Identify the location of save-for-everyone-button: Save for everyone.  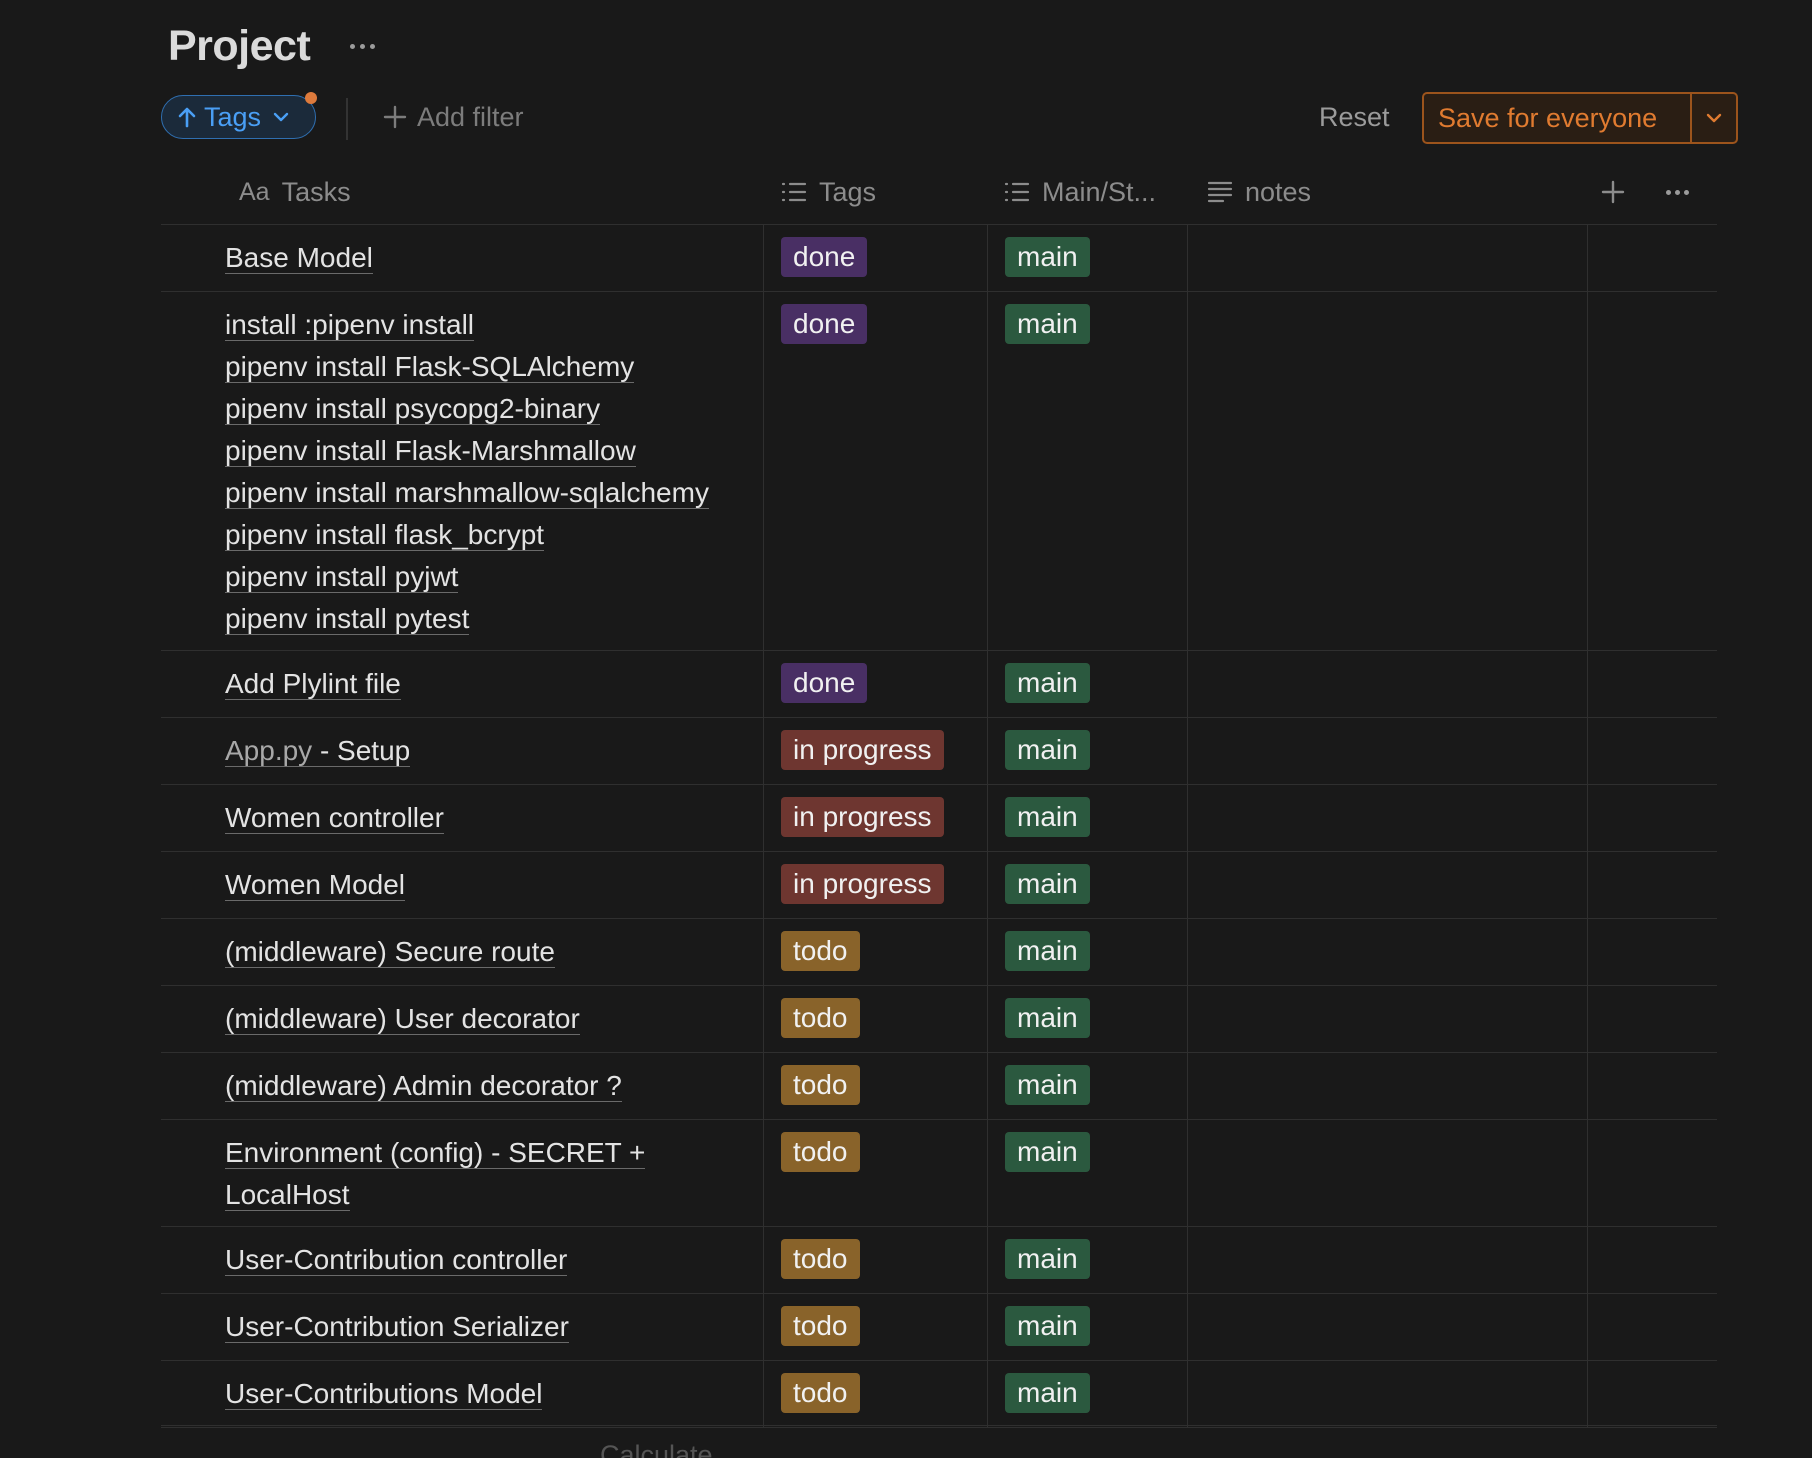
(1557, 118).